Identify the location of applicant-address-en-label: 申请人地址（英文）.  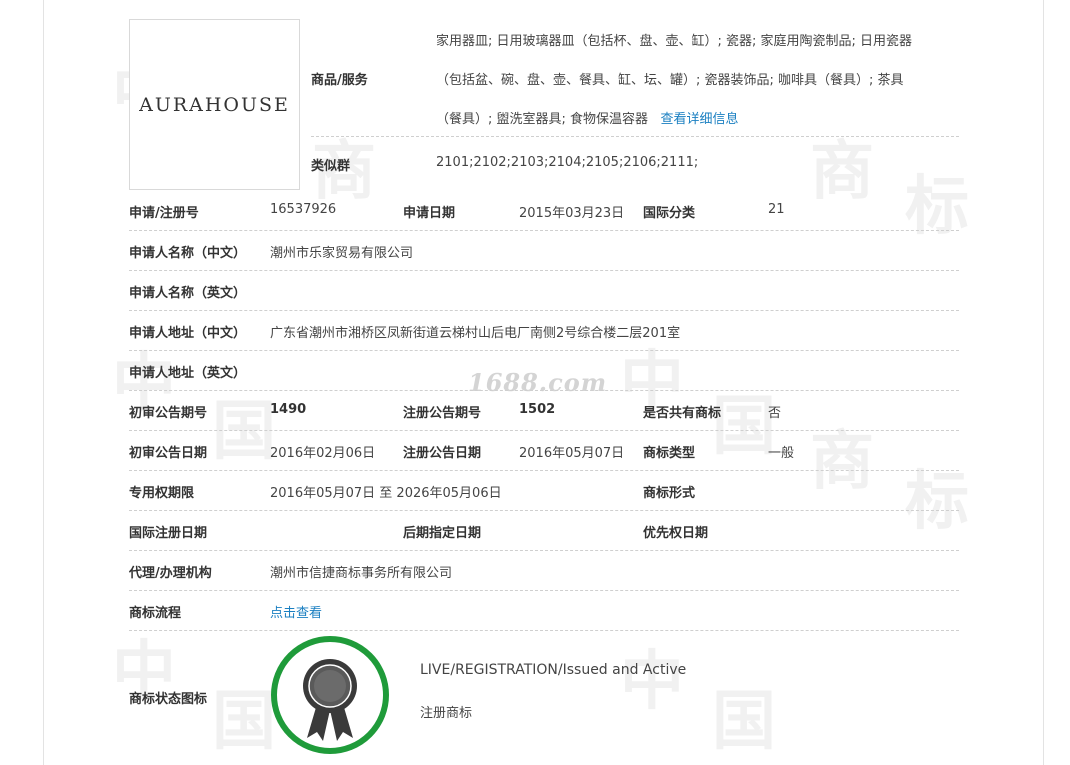
(188, 373).